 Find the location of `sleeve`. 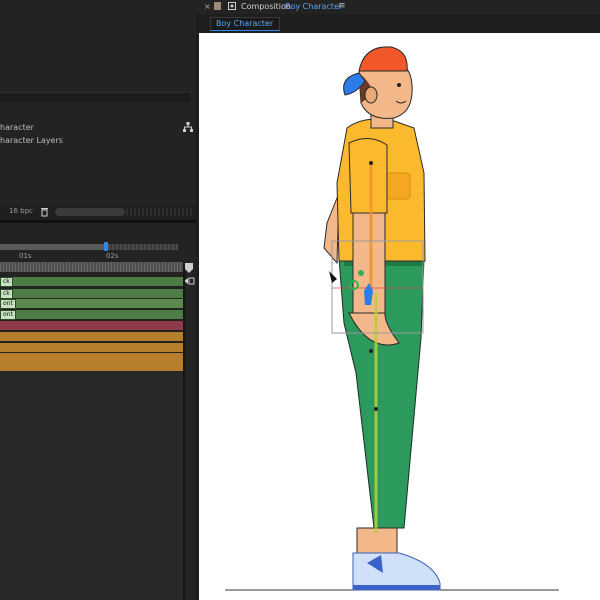

sleeve is located at coordinates (368, 176).